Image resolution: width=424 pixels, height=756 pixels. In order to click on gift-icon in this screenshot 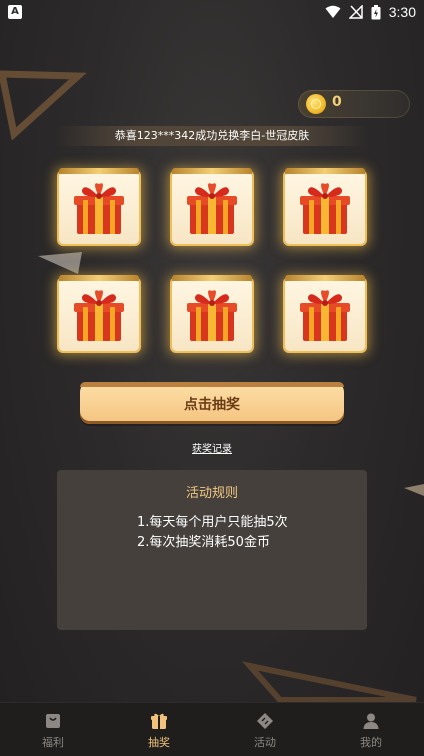, I will do `click(159, 721)`.